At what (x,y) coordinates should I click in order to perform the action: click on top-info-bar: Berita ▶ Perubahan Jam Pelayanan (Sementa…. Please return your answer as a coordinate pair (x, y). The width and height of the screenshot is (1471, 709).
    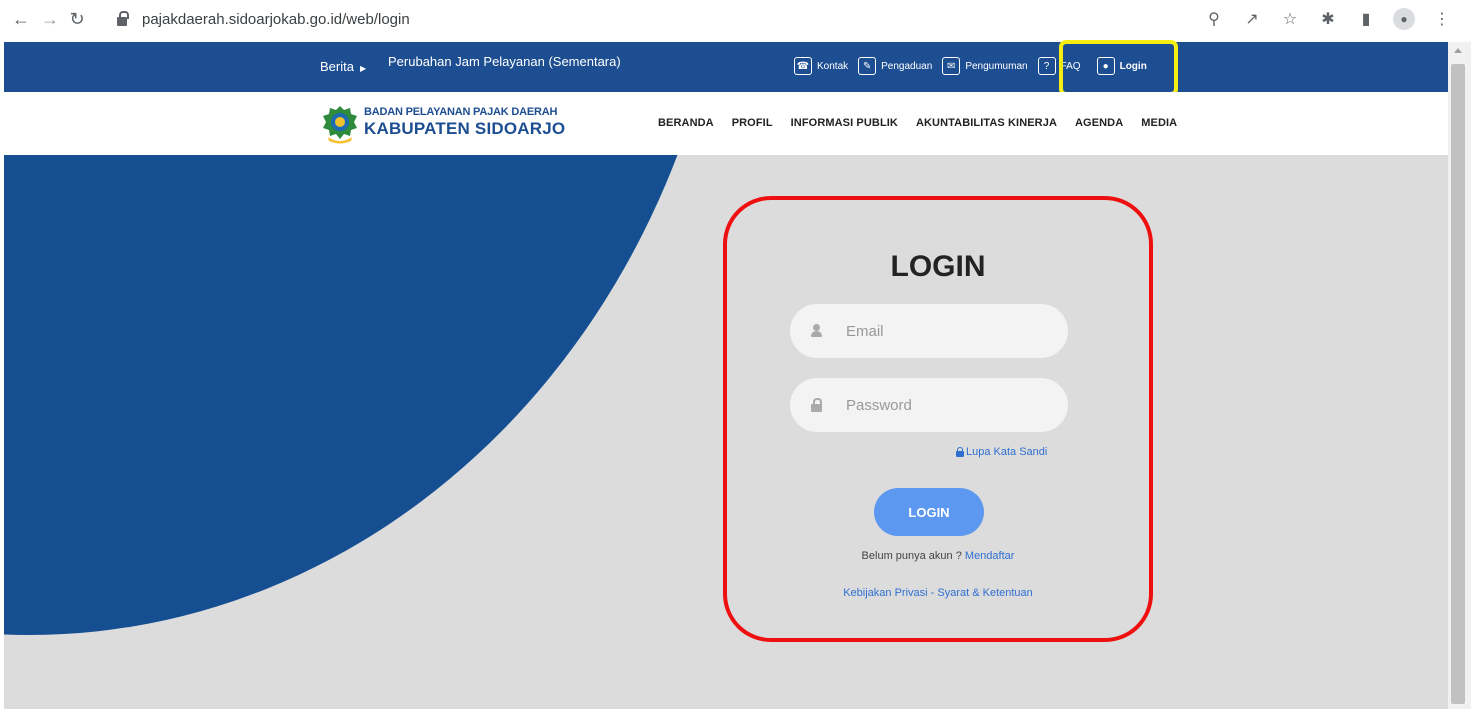
    Looking at the image, I should click on (726, 67).